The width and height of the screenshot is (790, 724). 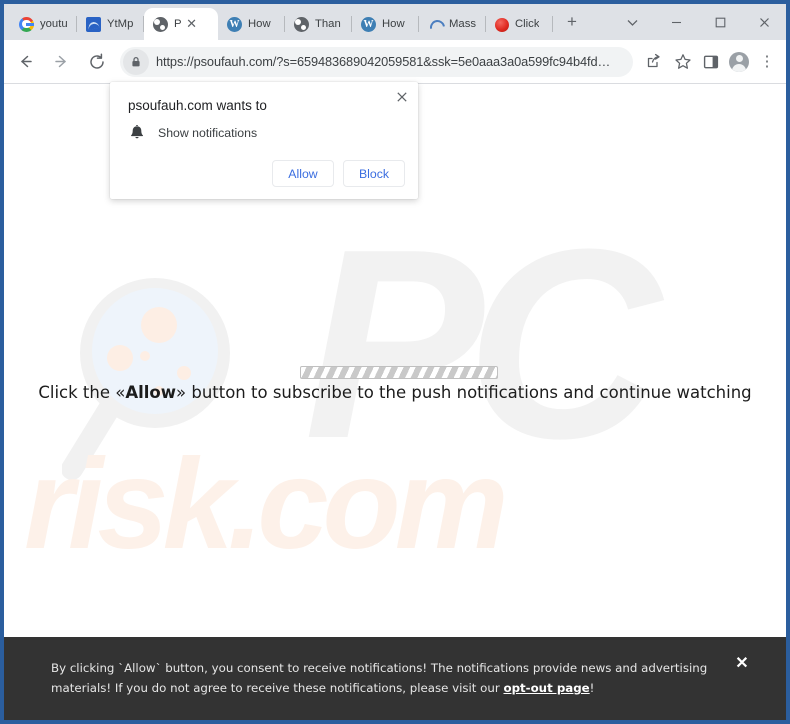 What do you see at coordinates (764, 22) in the screenshot?
I see `close-window-icon` at bounding box center [764, 22].